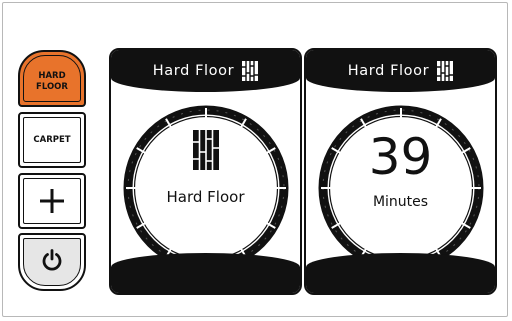 The image size is (512, 321). I want to click on carpet-button-inner: CARPET, so click(52, 140).